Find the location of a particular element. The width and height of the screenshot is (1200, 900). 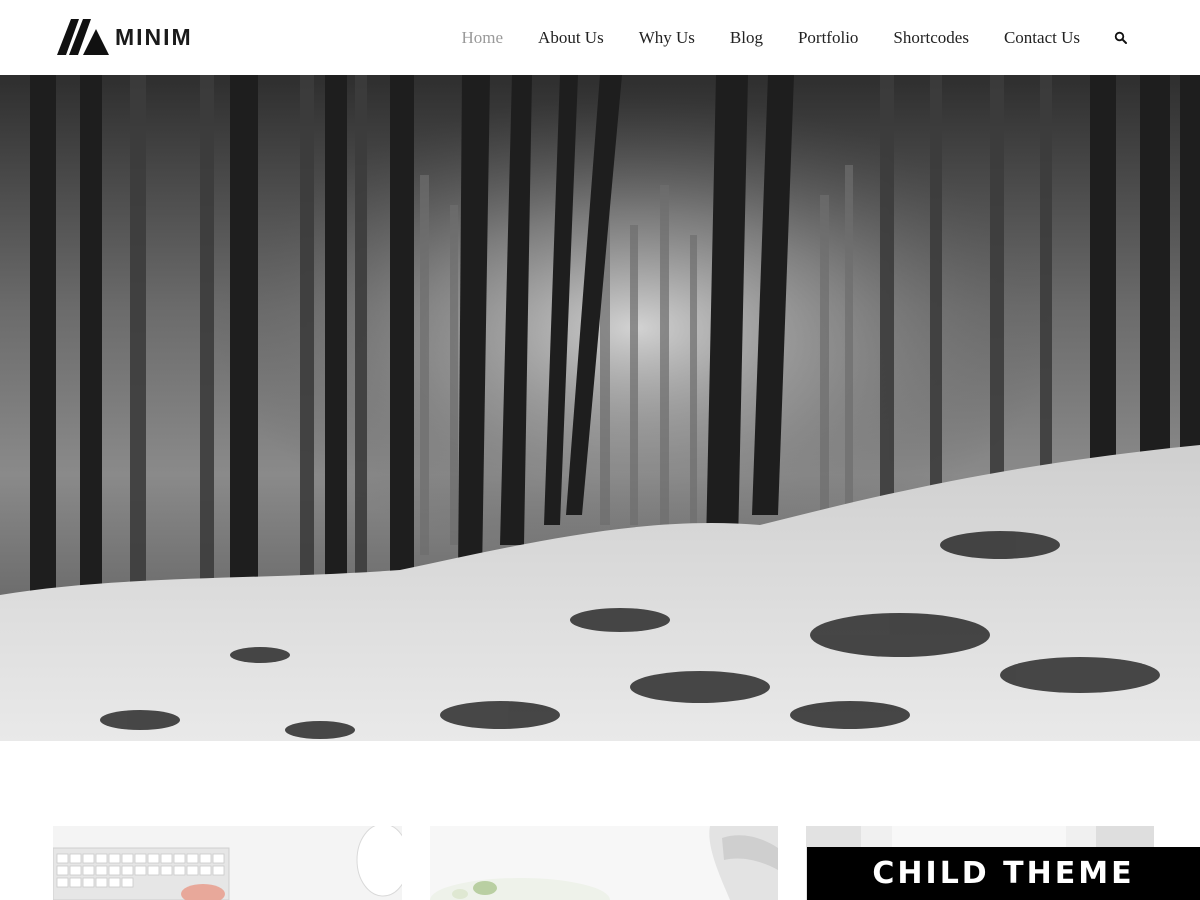

nav-shortcodes: Shortcodes is located at coordinates (931, 38).